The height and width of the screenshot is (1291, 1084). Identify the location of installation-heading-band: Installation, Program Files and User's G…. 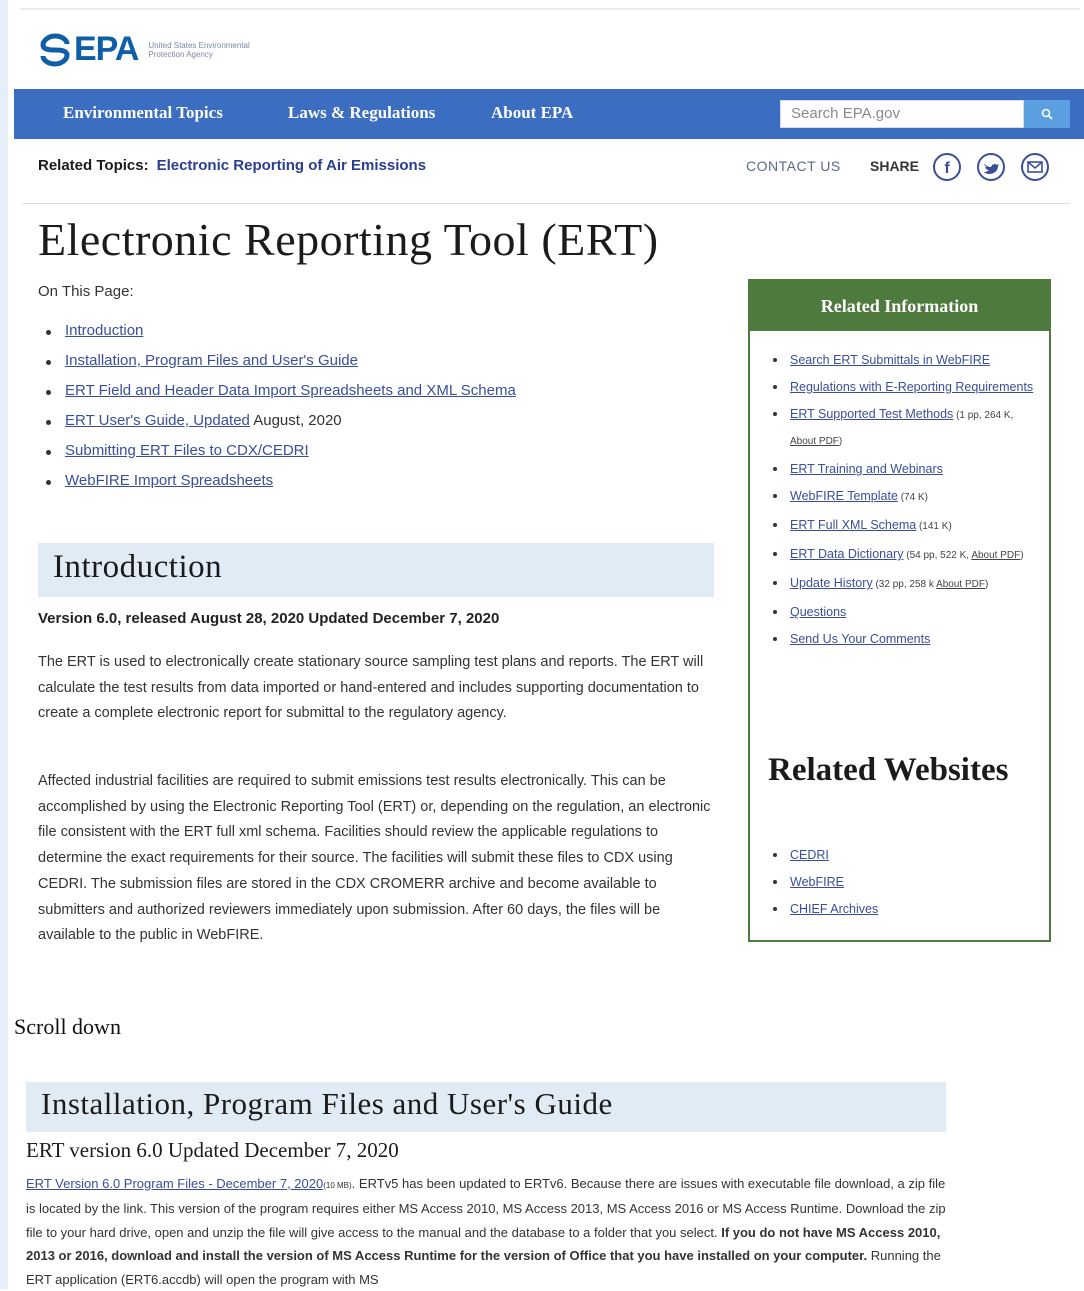
(486, 1107).